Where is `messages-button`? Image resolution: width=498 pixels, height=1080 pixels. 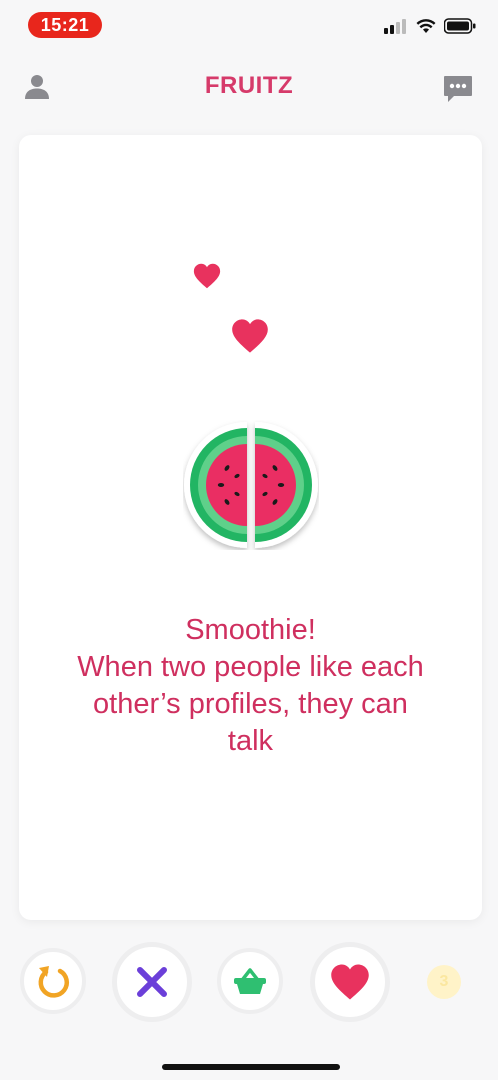
messages-button is located at coordinates (458, 88).